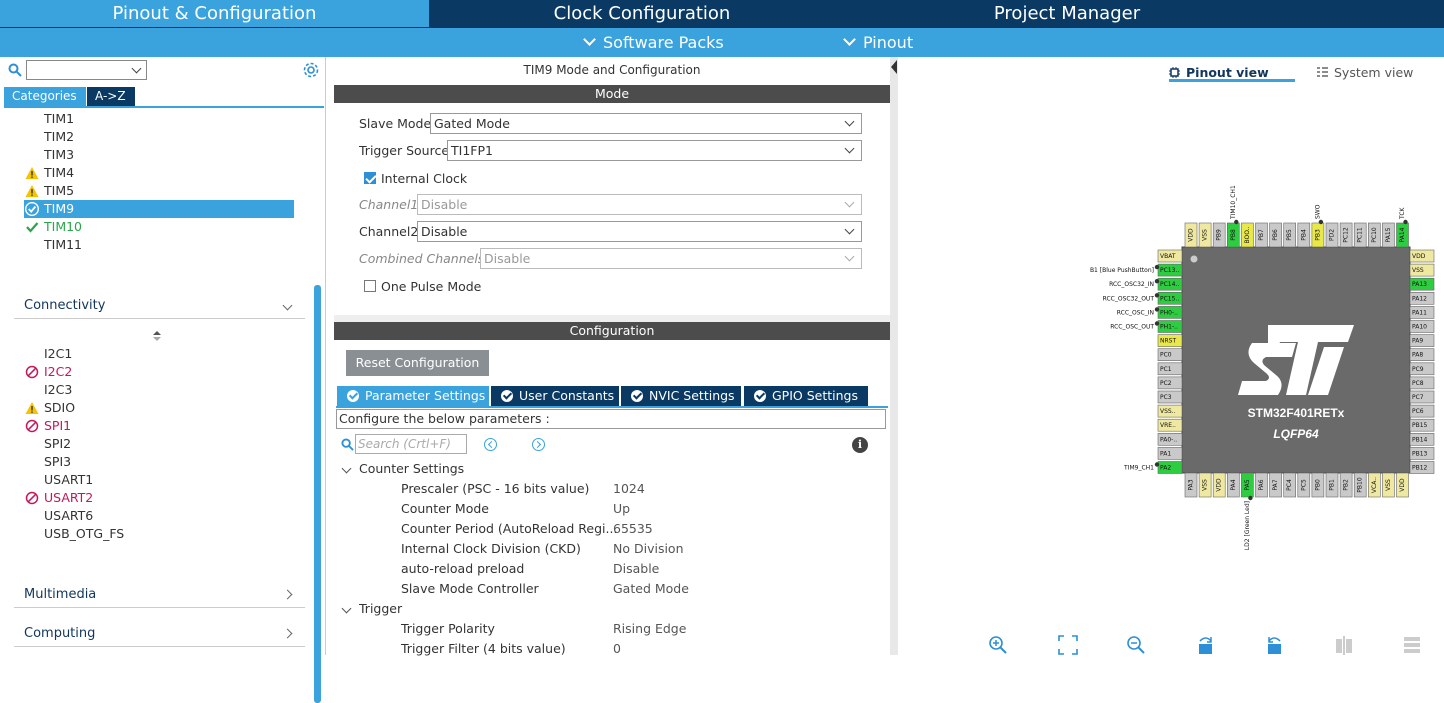 This screenshot has width=1444, height=703. I want to click on list-item-i2c2: I2C2, so click(159, 372).